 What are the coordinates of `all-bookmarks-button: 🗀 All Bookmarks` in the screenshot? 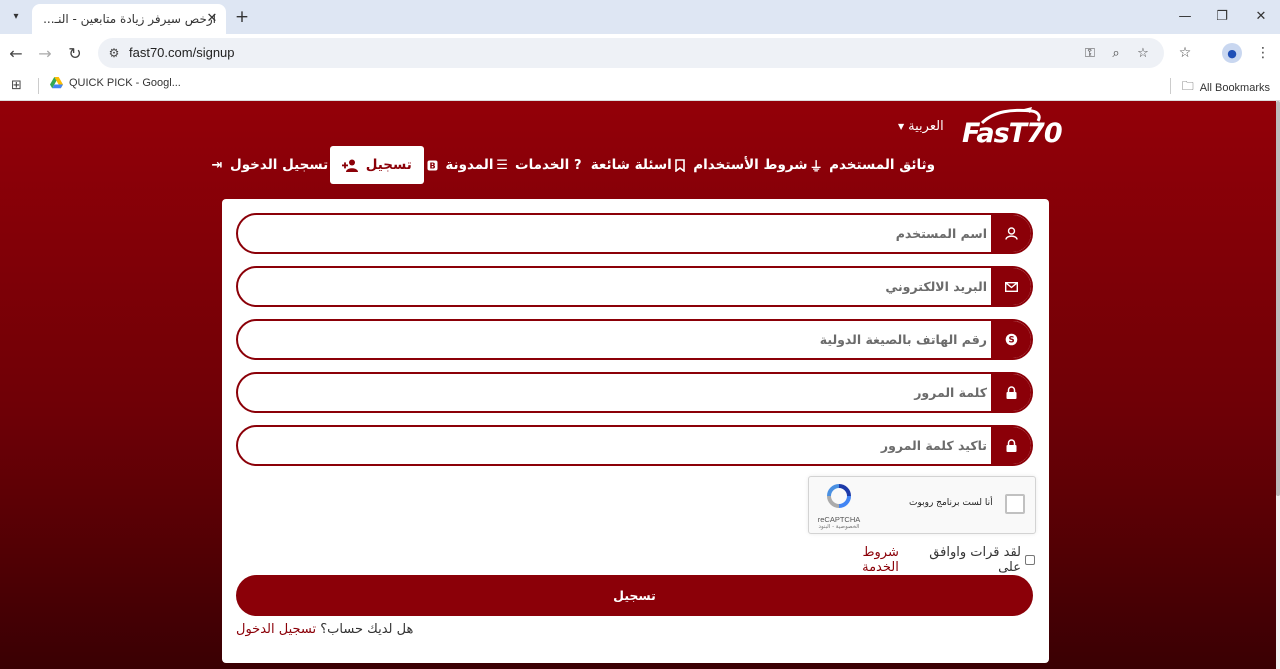 It's located at (1226, 87).